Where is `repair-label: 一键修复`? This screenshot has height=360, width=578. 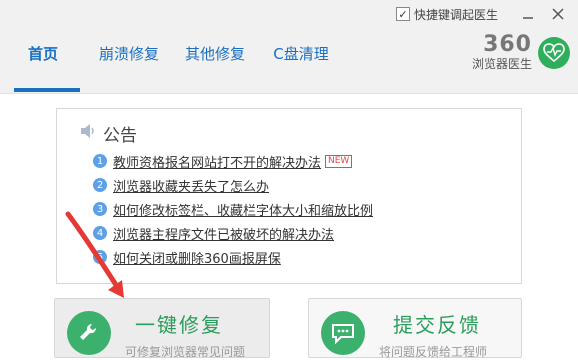 repair-label: 一键修复 is located at coordinates (179, 325).